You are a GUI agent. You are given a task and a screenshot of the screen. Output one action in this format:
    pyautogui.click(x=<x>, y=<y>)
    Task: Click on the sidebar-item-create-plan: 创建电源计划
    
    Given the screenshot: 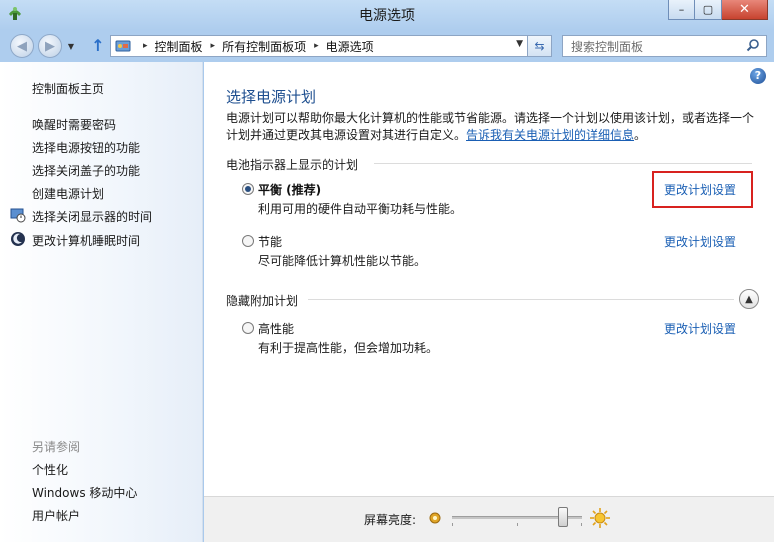 What is the action you would take?
    pyautogui.click(x=68, y=193)
    